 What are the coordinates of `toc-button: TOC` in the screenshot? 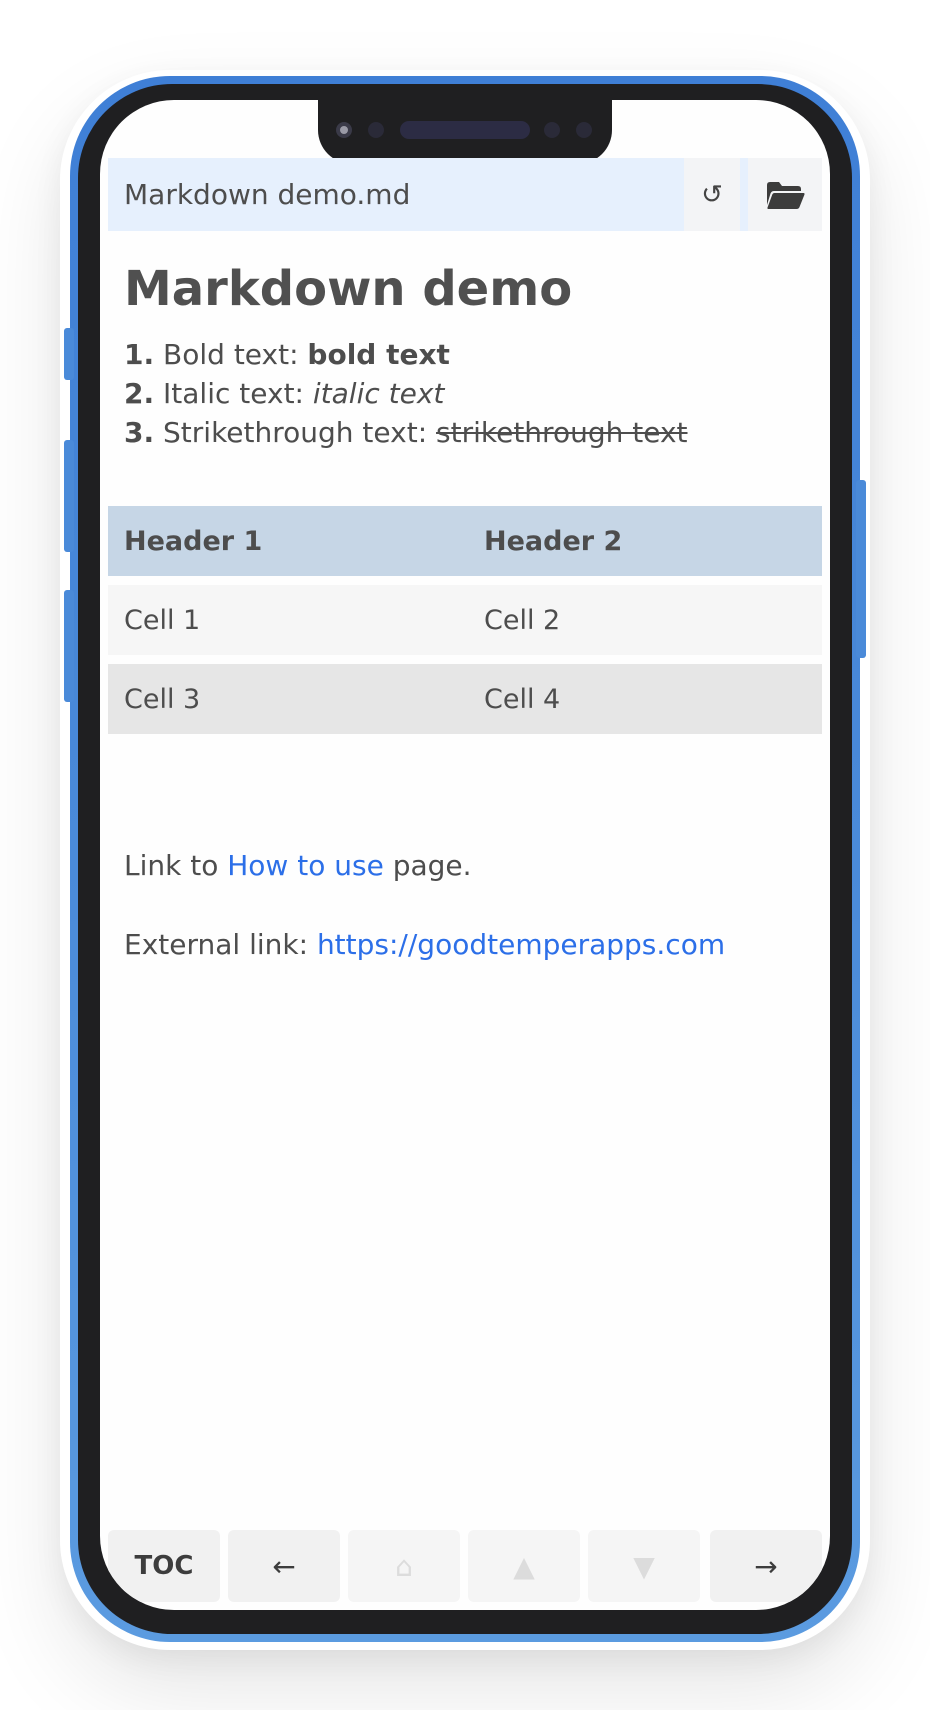 It's located at (164, 1566).